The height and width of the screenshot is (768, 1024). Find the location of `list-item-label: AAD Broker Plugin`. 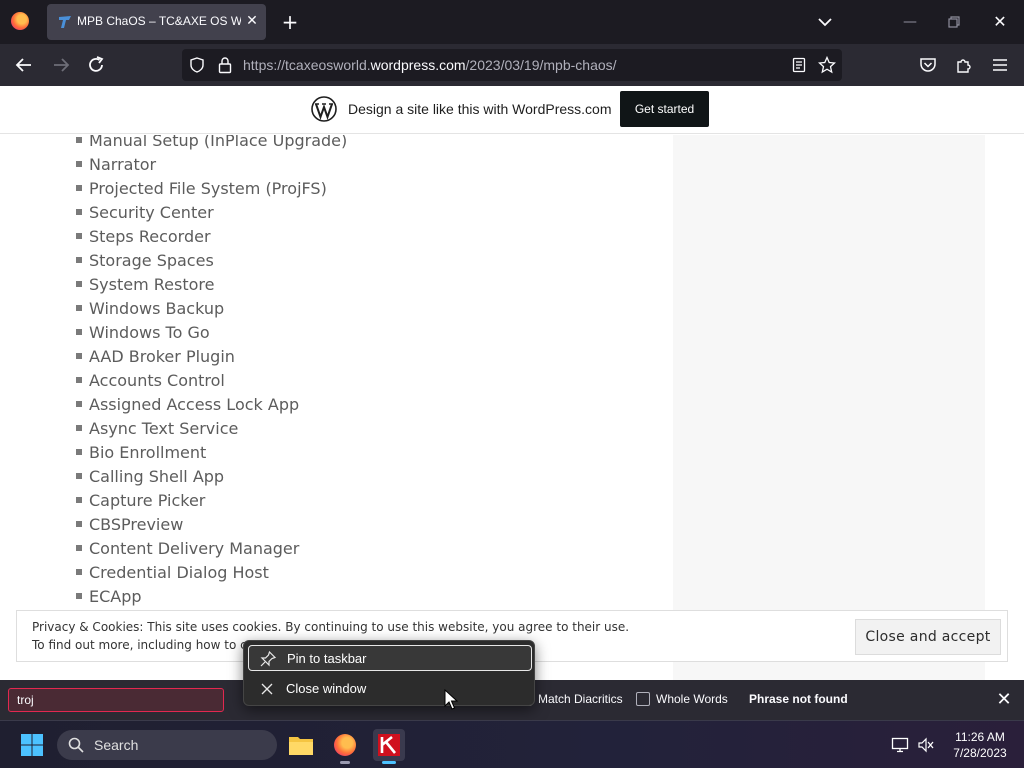

list-item-label: AAD Broker Plugin is located at coordinates (162, 356).